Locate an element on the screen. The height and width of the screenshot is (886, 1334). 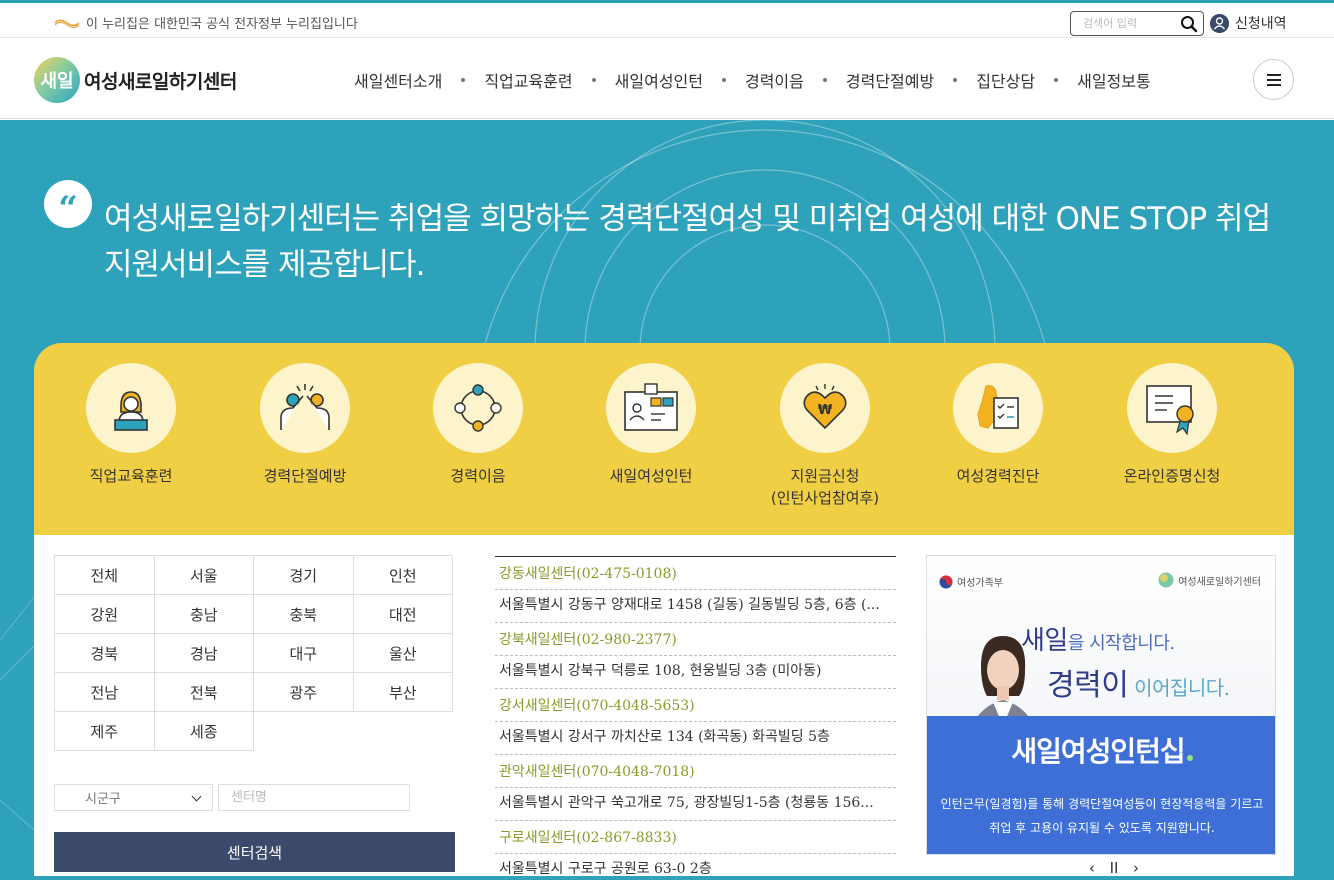
region-tab: 경남 is located at coordinates (204, 653).